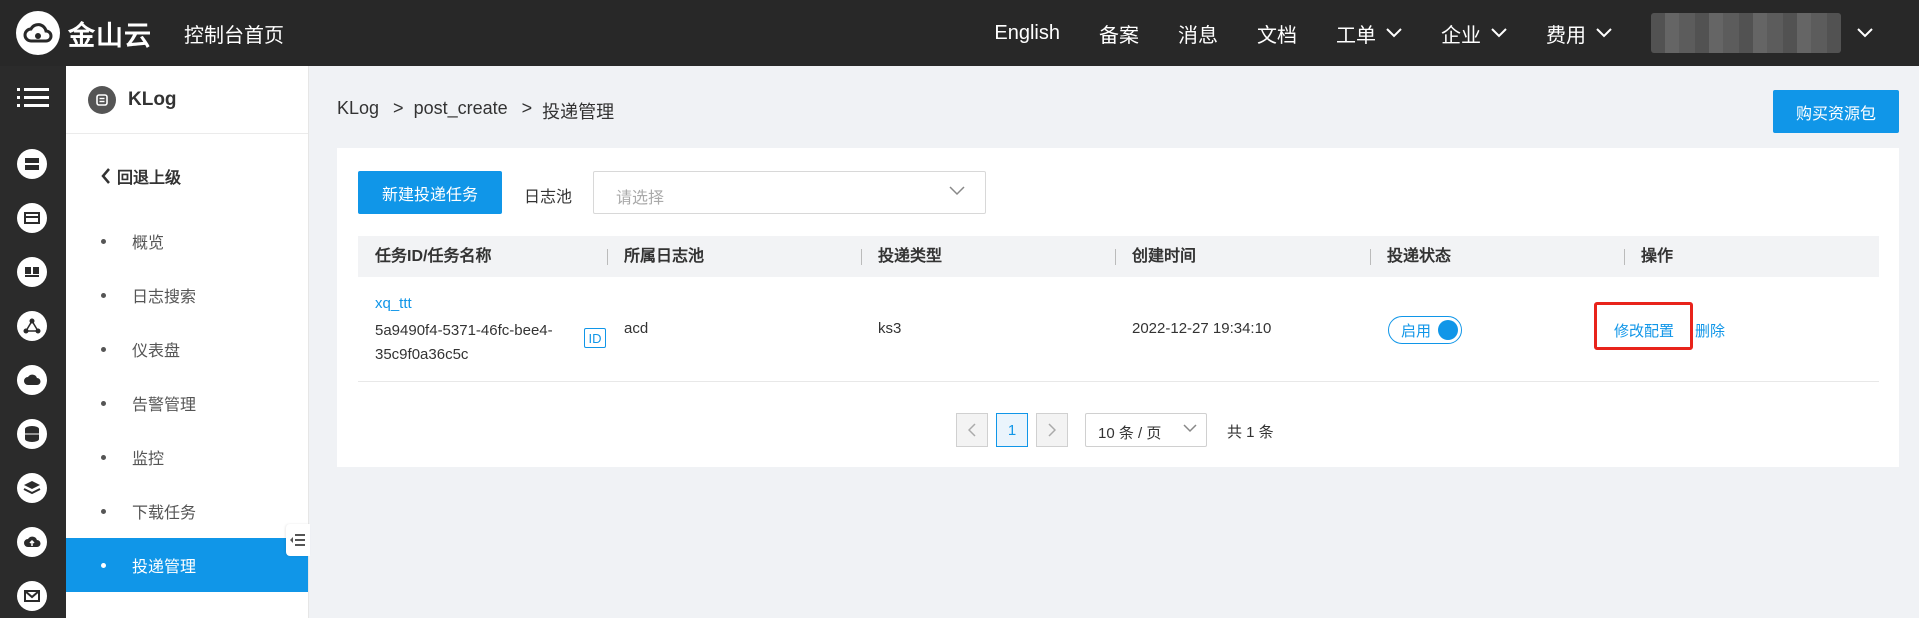  Describe the element at coordinates (32, 434) in the screenshot. I see `database-icon` at that location.